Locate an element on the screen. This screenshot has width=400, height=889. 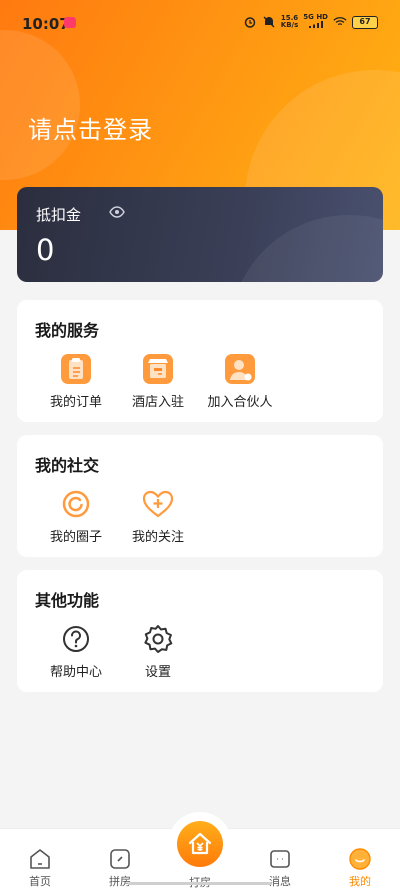
notification-app-icon is located at coordinates (70, 22).